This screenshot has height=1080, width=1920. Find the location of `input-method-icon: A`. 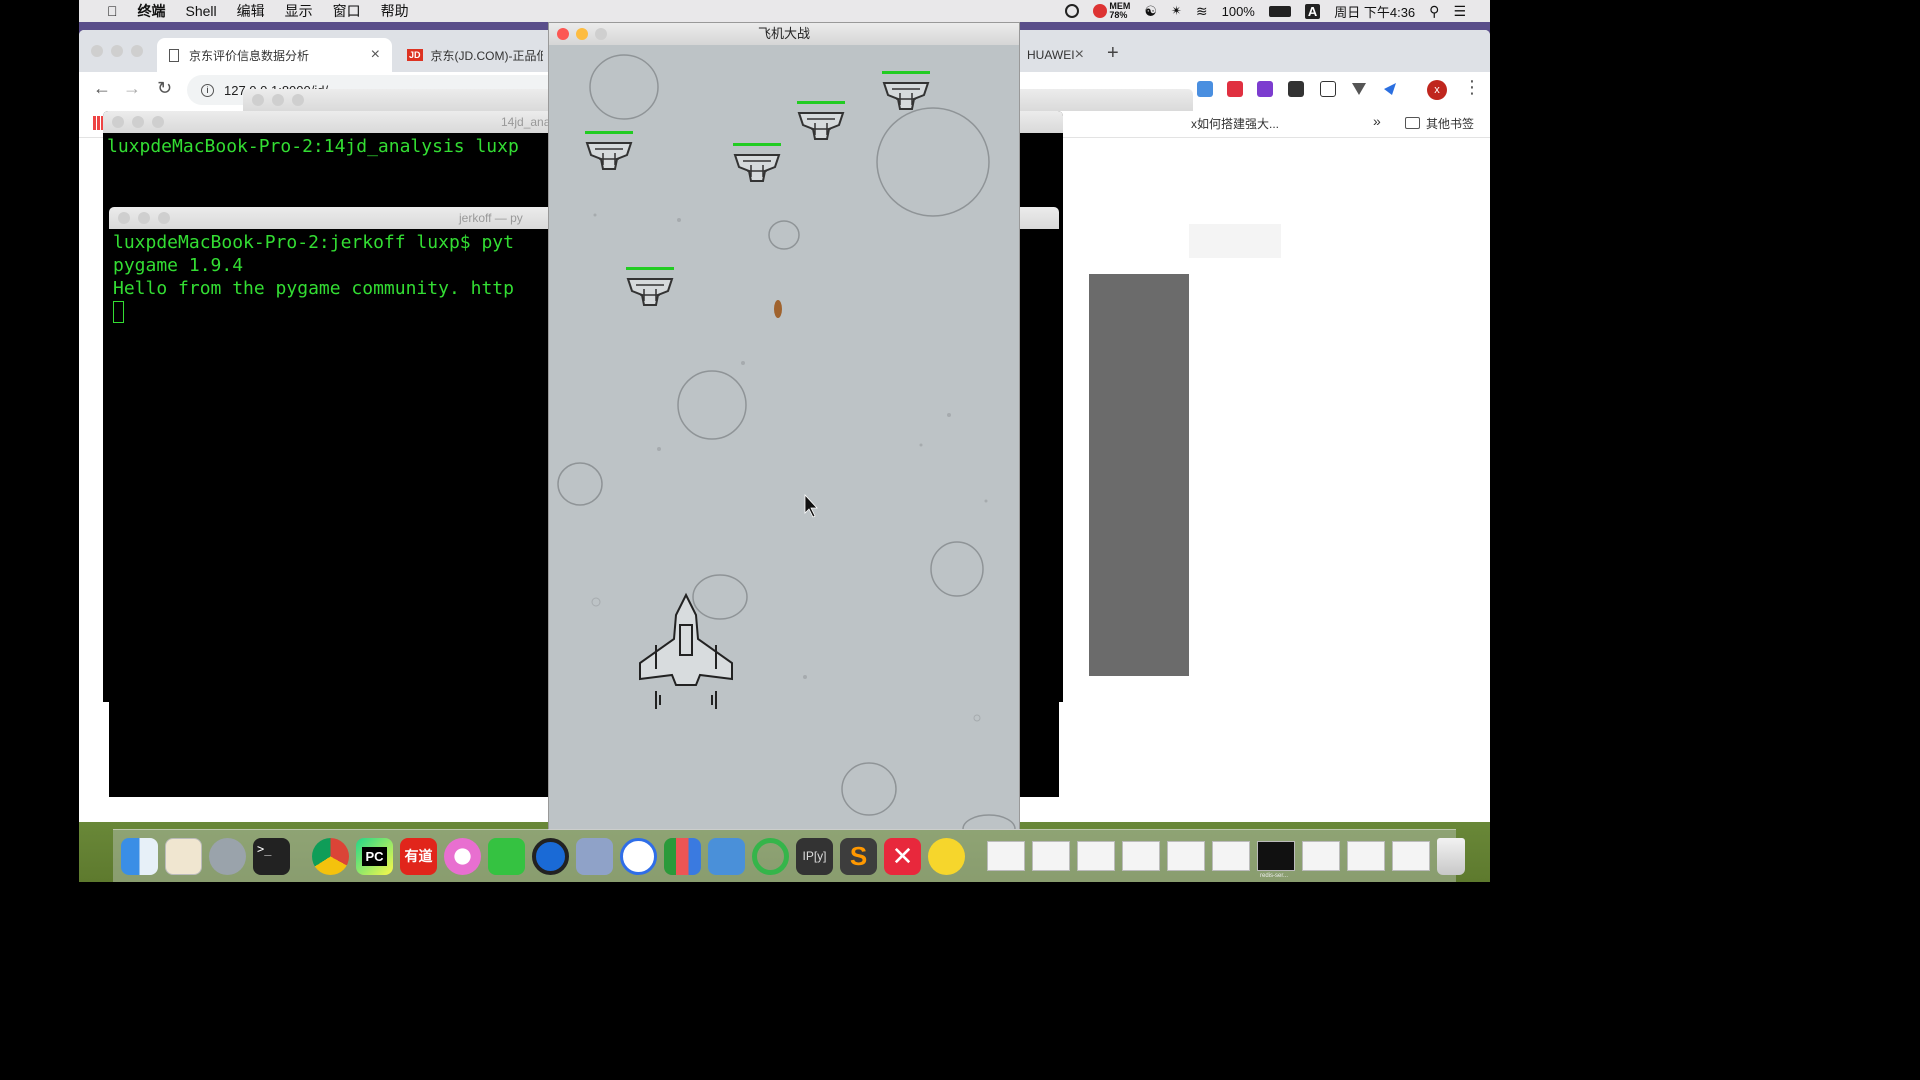

input-method-icon: A is located at coordinates (1312, 11).